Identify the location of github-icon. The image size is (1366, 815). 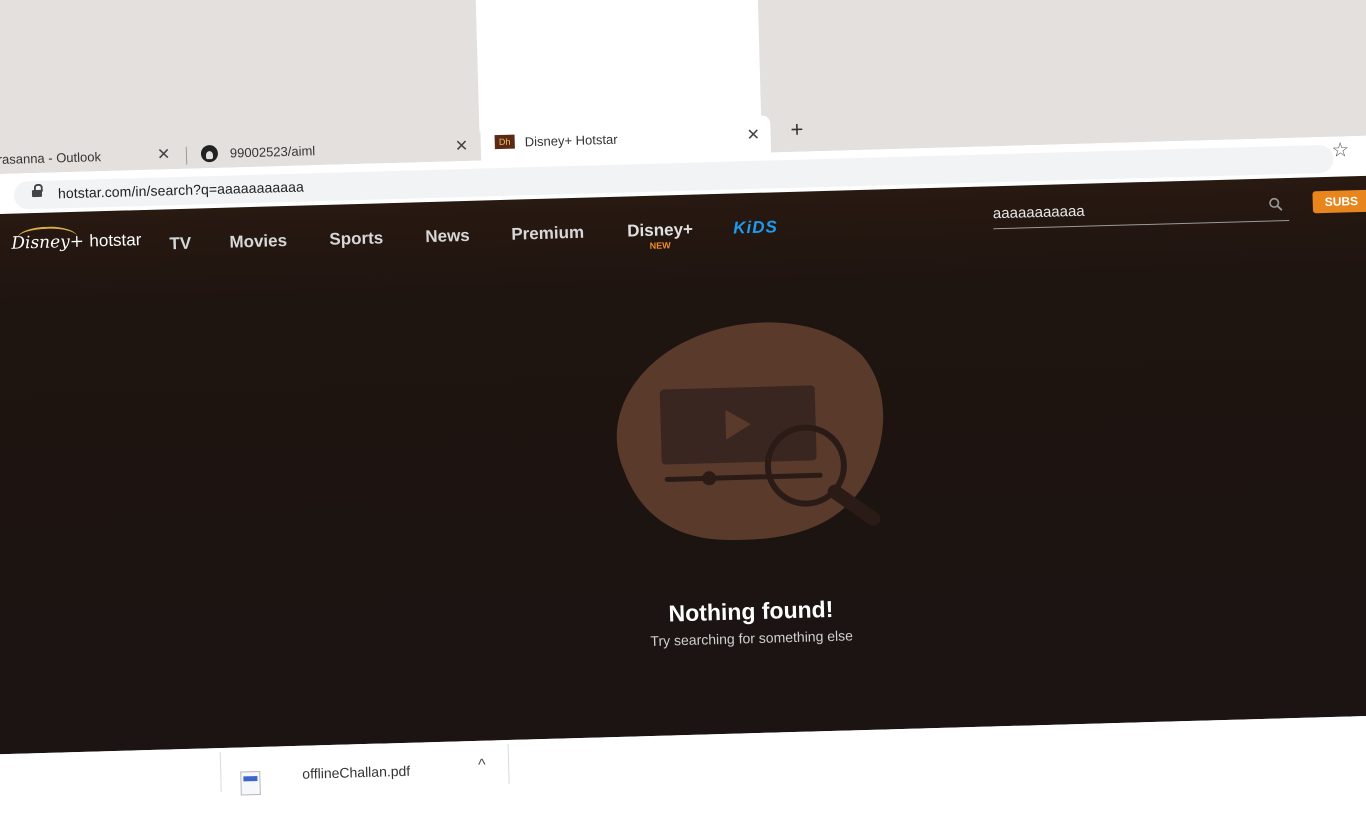
(209, 153).